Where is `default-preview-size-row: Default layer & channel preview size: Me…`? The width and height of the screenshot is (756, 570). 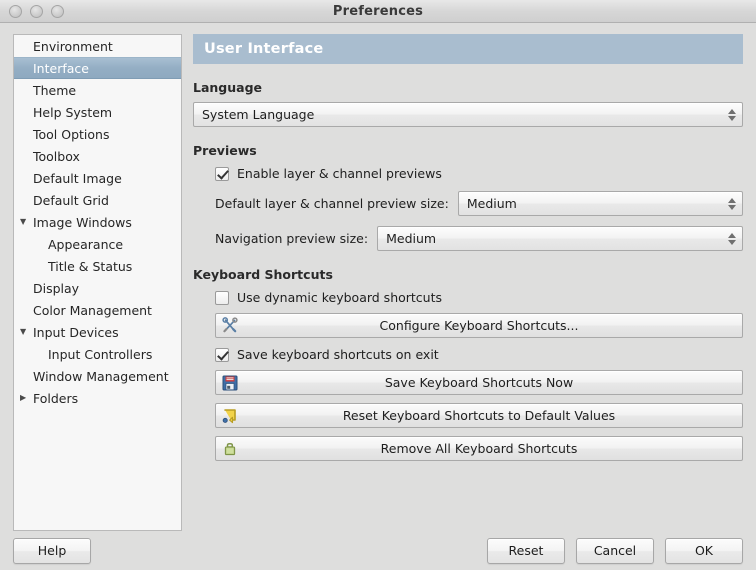
default-preview-size-row: Default layer & channel preview size: Me… is located at coordinates (468, 203).